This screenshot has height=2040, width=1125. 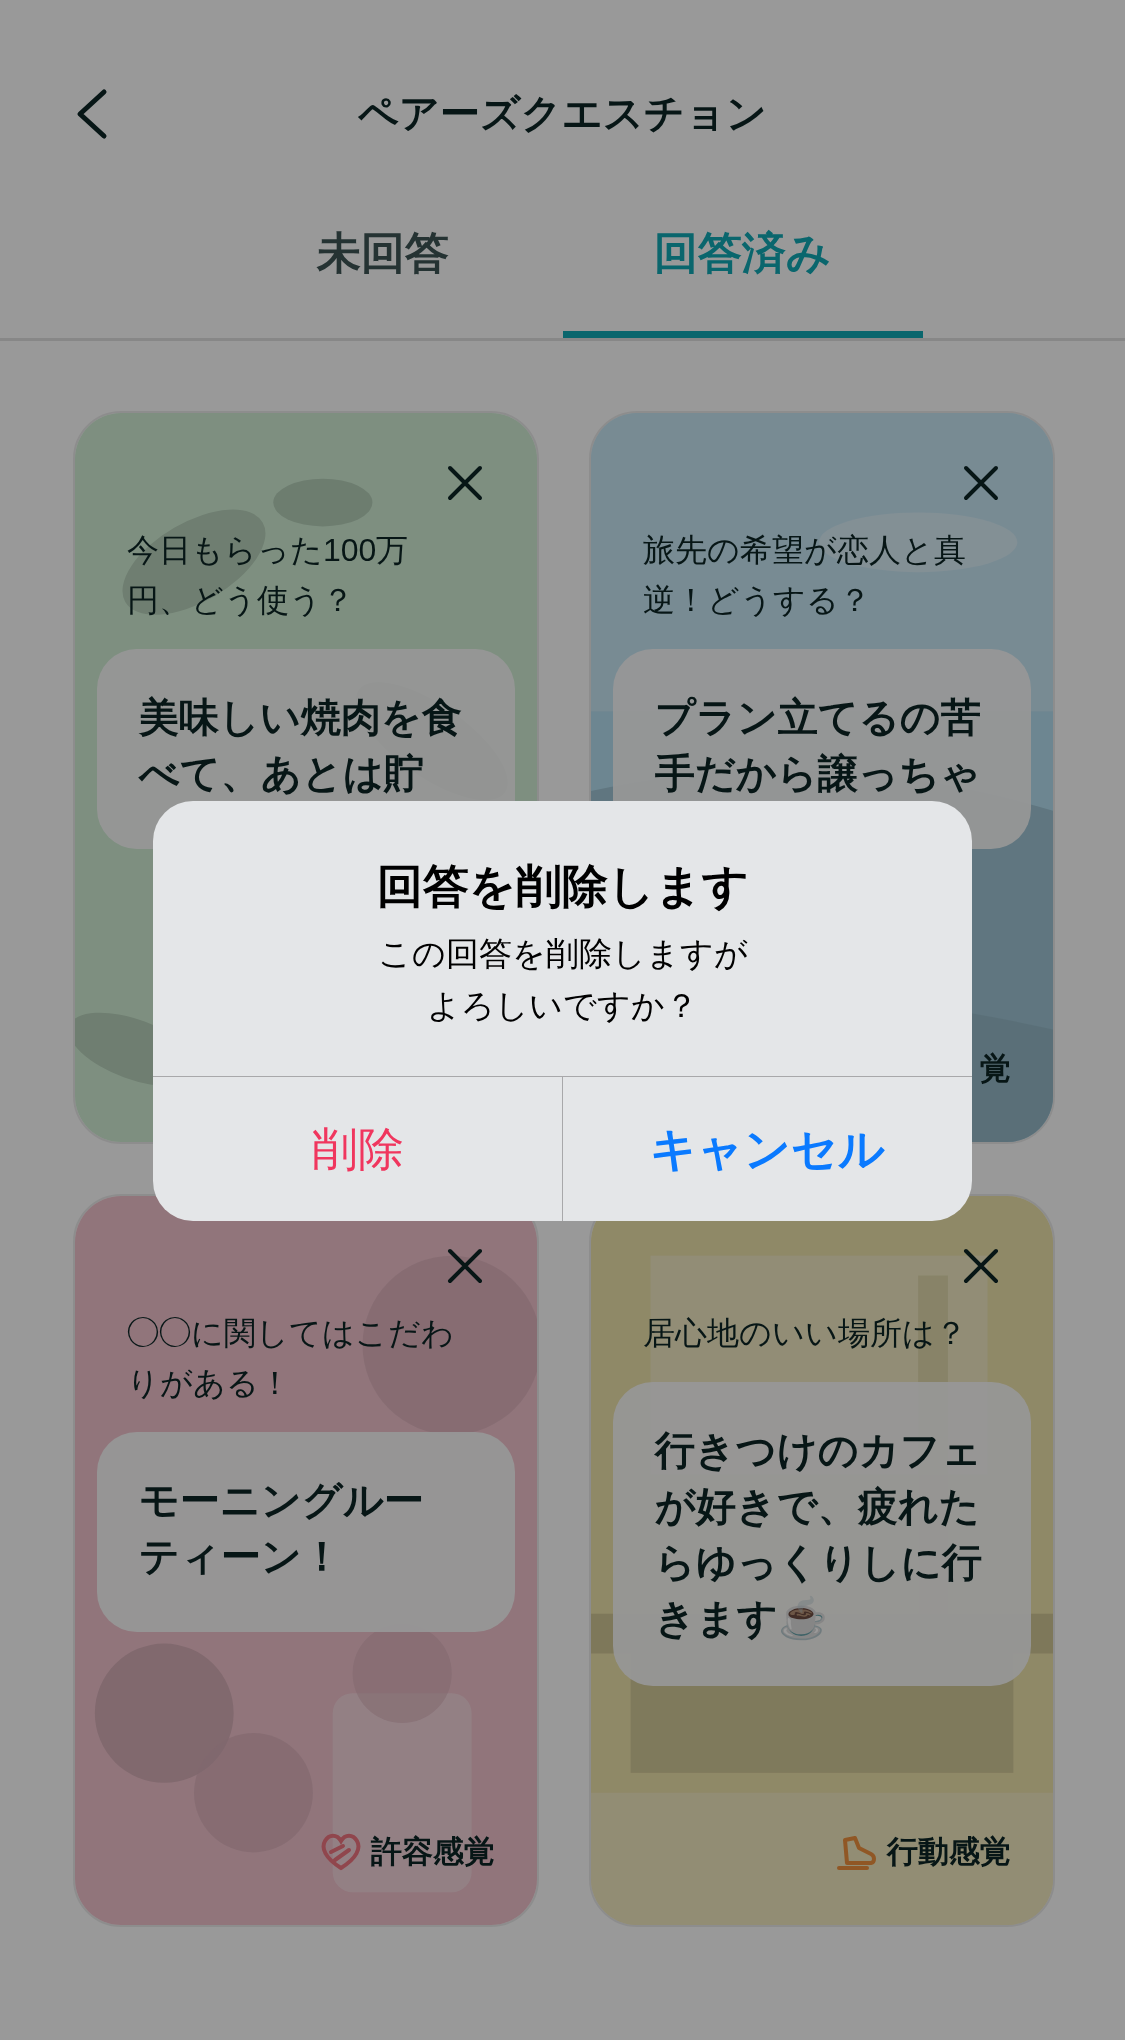 I want to click on dialog-message: この回答を削除しますがよろしいですか？, so click(x=562, y=980).